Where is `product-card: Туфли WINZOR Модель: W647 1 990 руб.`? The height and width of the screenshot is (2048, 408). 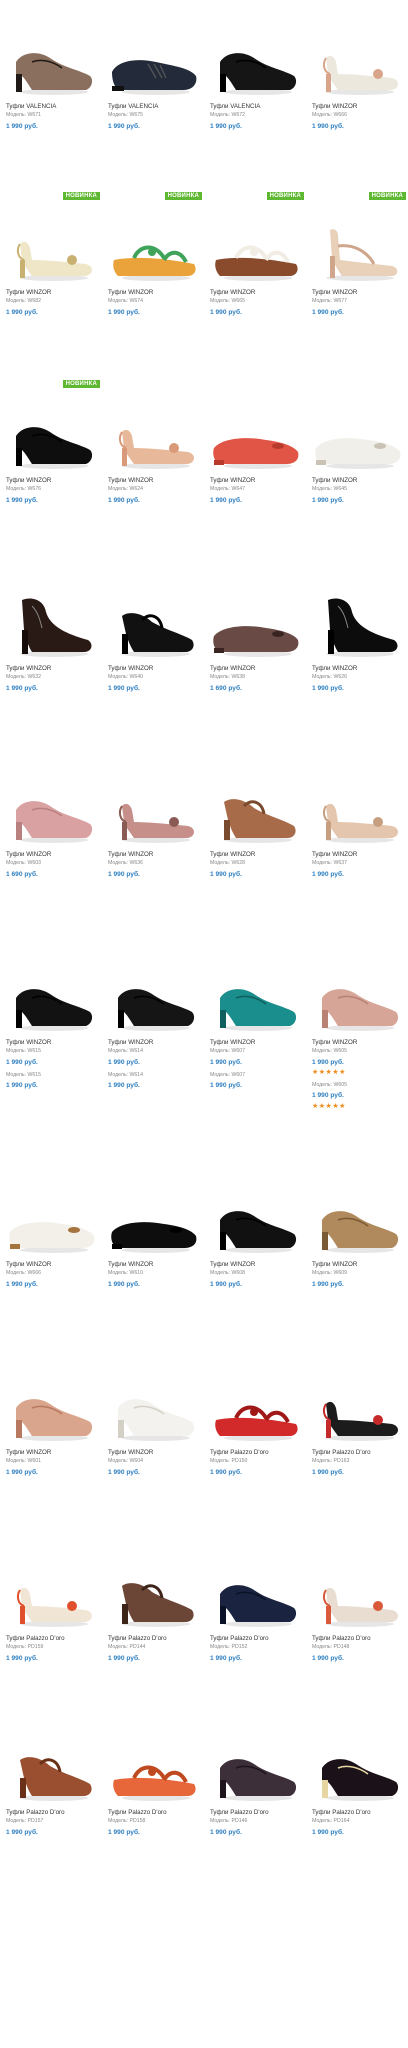
product-card: Туфли WINZOR Модель: W647 1 990 руб. is located at coordinates (255, 483).